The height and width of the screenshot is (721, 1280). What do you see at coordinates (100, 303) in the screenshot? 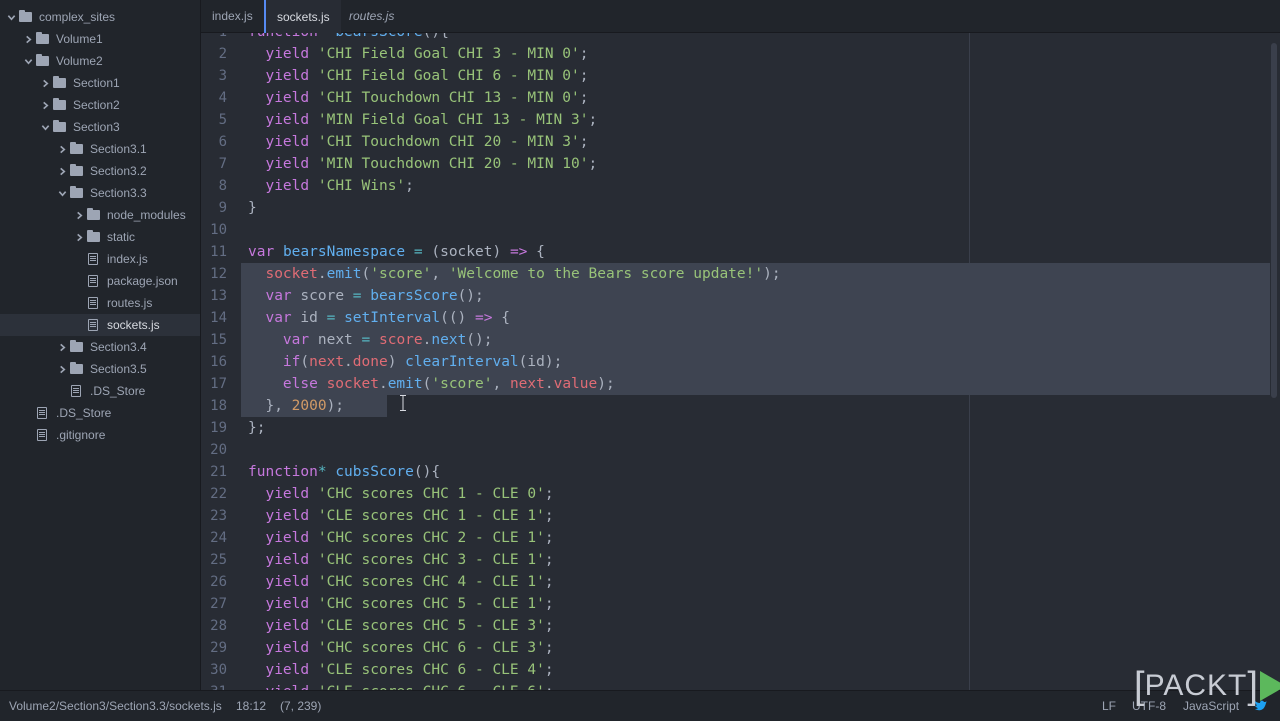
I see `tree-item-routes-js: routes.js` at bounding box center [100, 303].